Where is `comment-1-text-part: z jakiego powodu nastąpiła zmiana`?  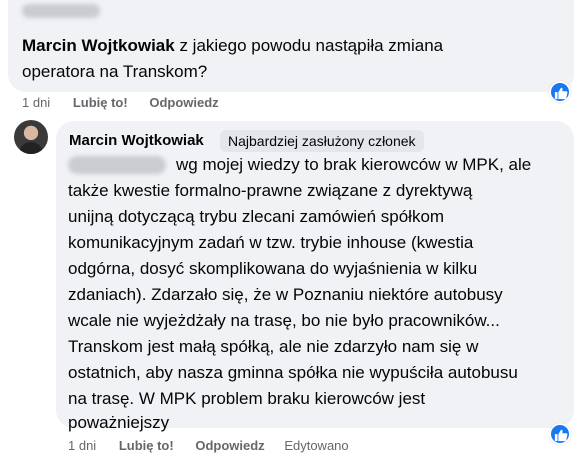 comment-1-text-part: z jakiego powodu nastąpiła zmiana is located at coordinates (309, 45).